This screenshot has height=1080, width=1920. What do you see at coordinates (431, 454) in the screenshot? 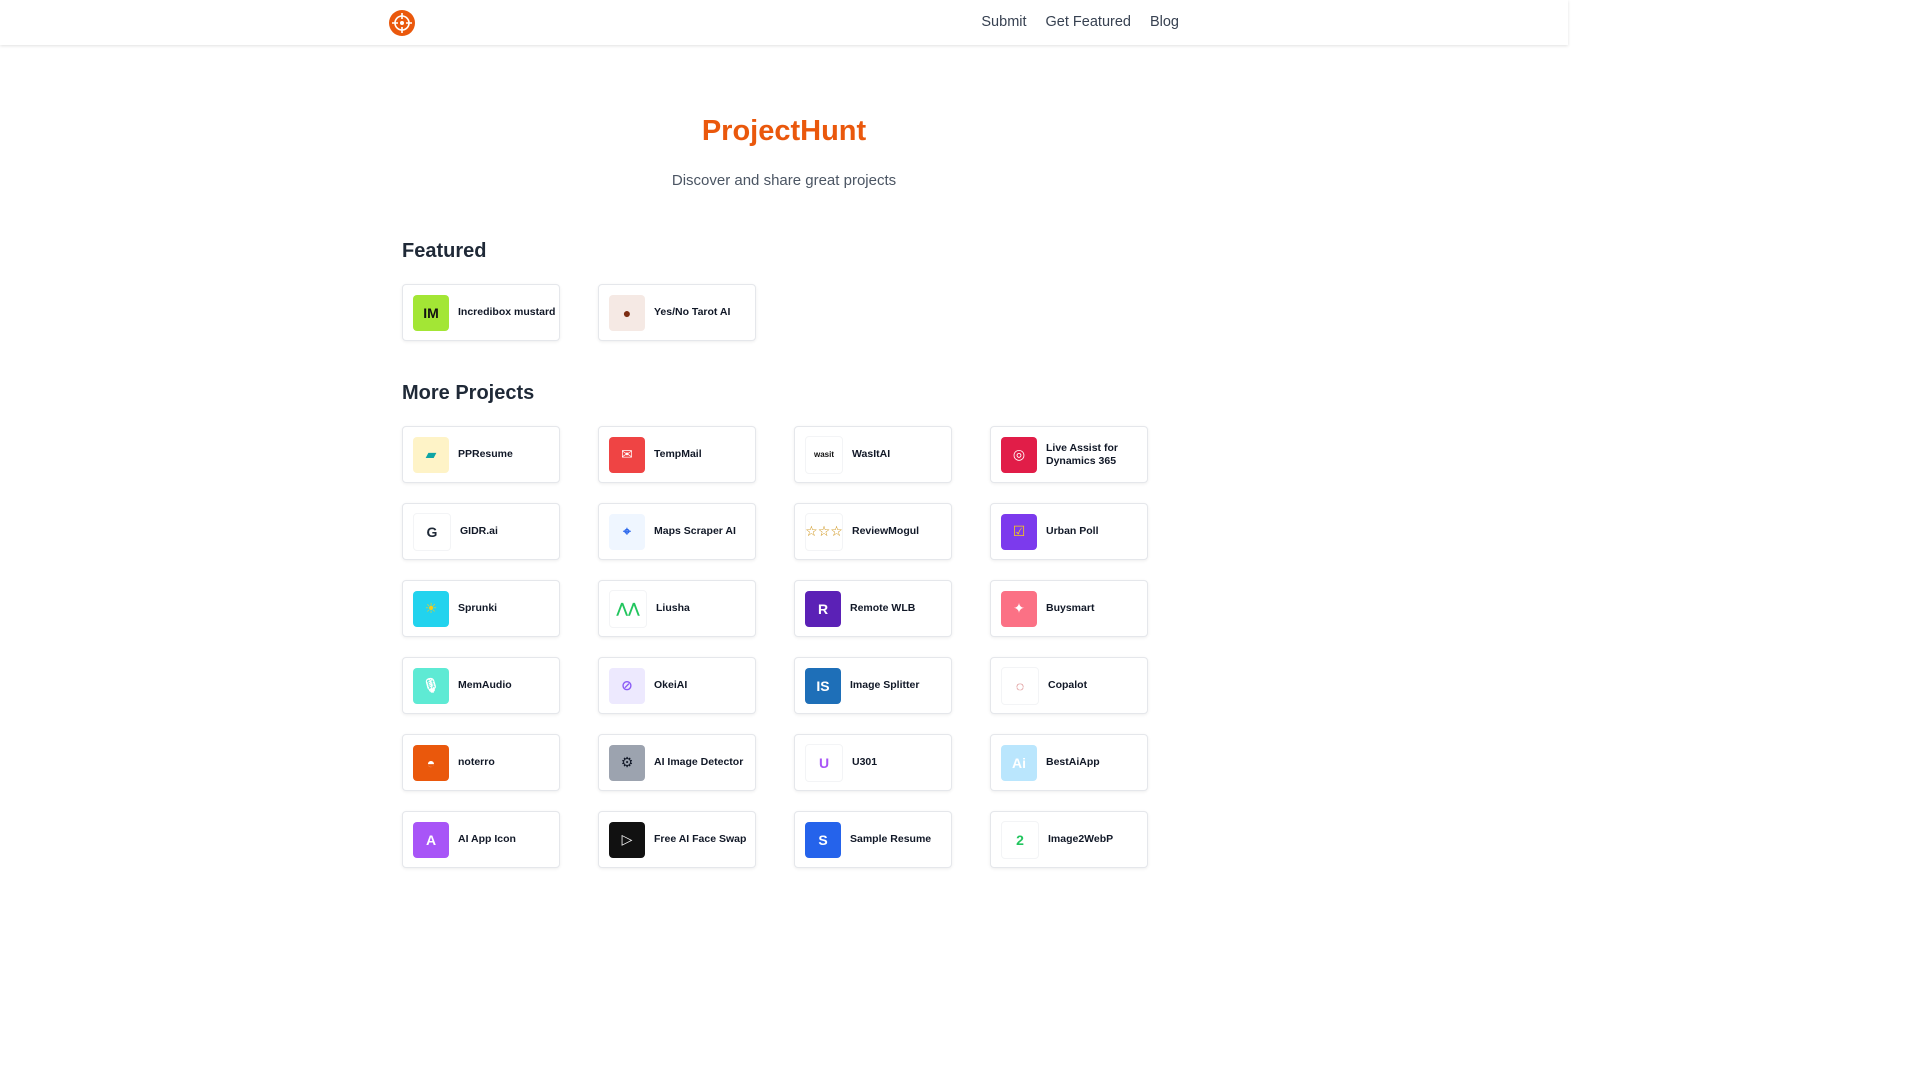
I see `cards-stack-icon: ▰` at bounding box center [431, 454].